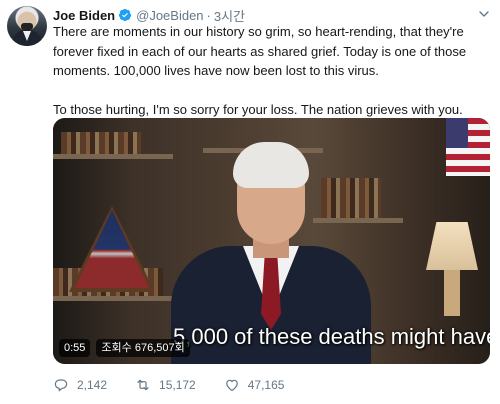 This screenshot has height=404, width=500. Describe the element at coordinates (169, 15) in the screenshot. I see `author-handle: @JoeBiden` at that location.